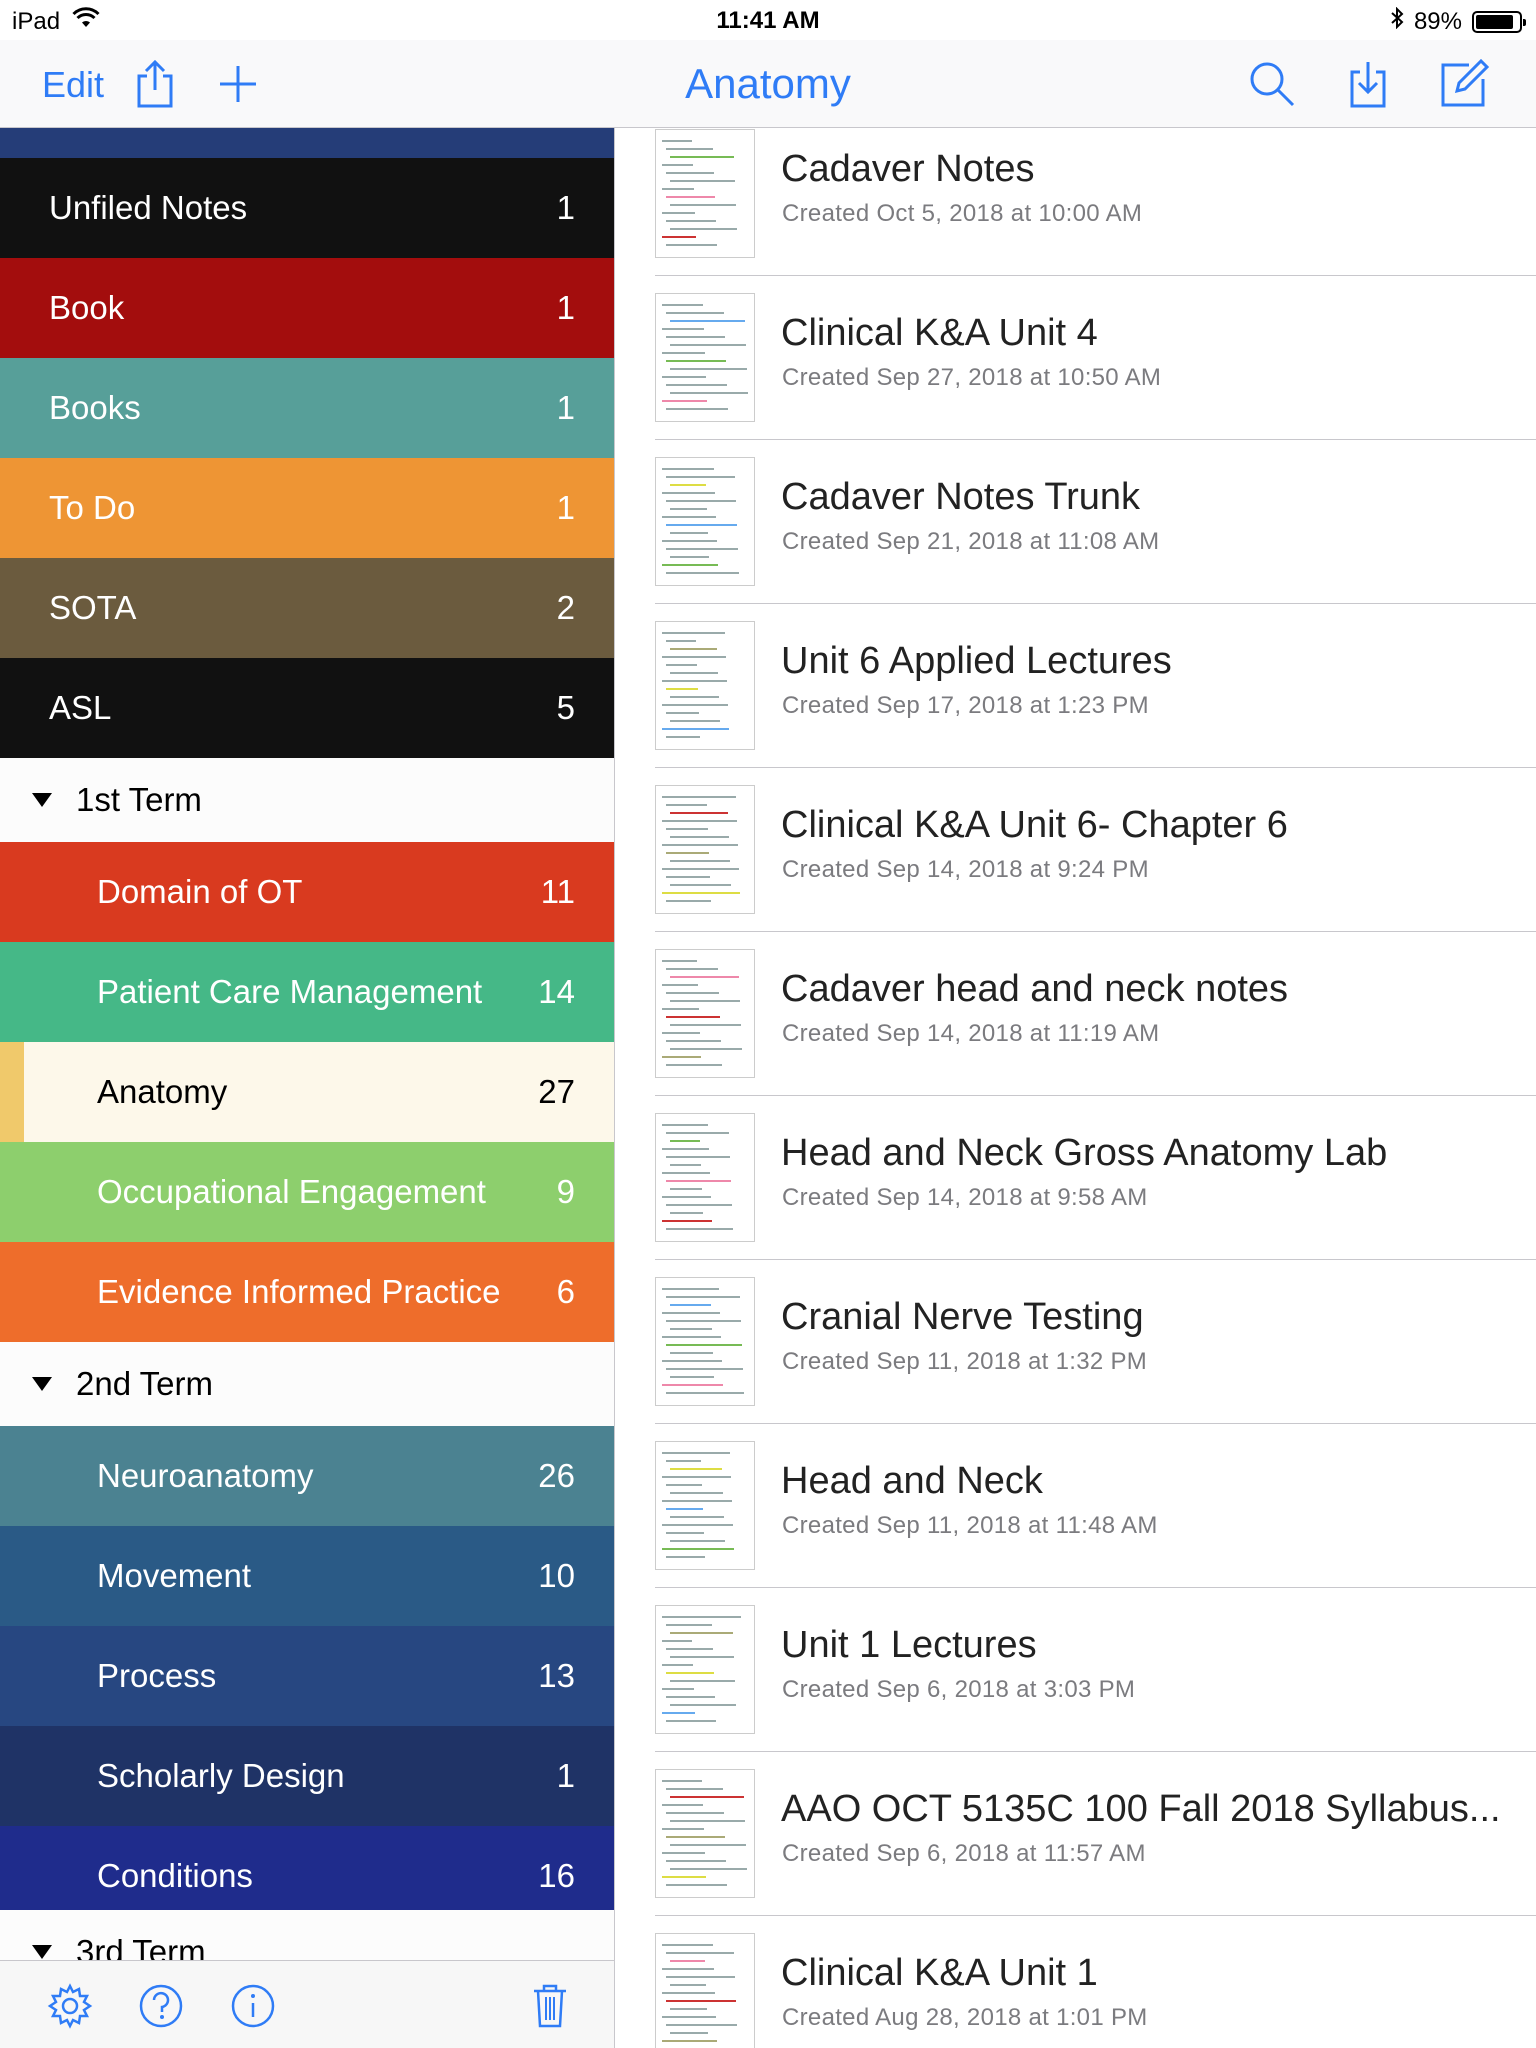 The width and height of the screenshot is (1536, 2048). Describe the element at coordinates (1397, 21) in the screenshot. I see `bluetooth-icon` at that location.